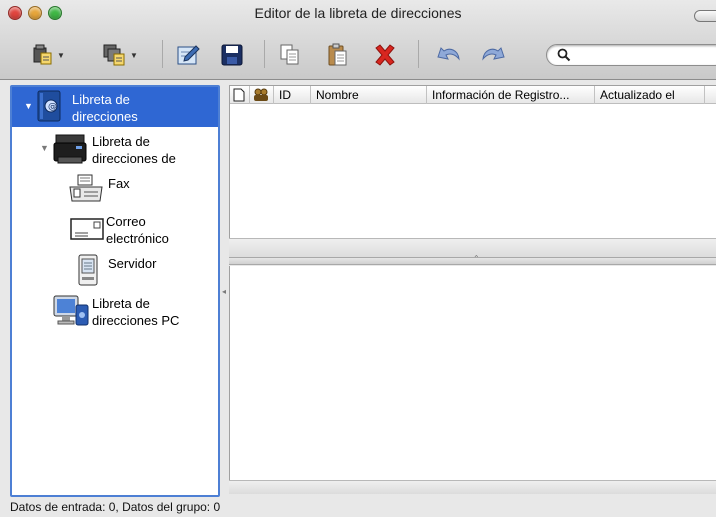 The width and height of the screenshot is (716, 517). I want to click on new-entry-button: ▼, so click(48, 55).